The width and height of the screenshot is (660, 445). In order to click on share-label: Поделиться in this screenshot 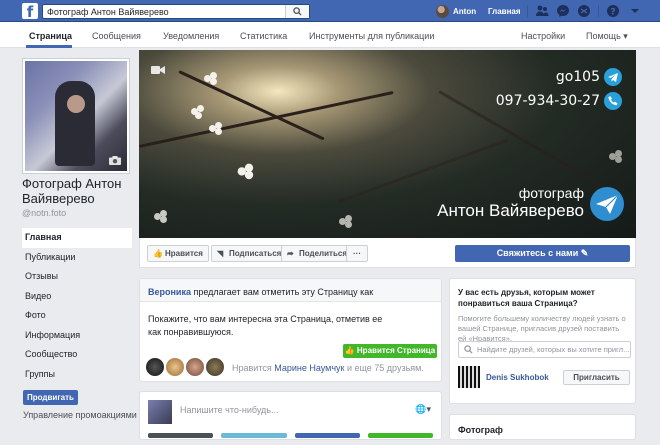, I will do `click(323, 253)`.